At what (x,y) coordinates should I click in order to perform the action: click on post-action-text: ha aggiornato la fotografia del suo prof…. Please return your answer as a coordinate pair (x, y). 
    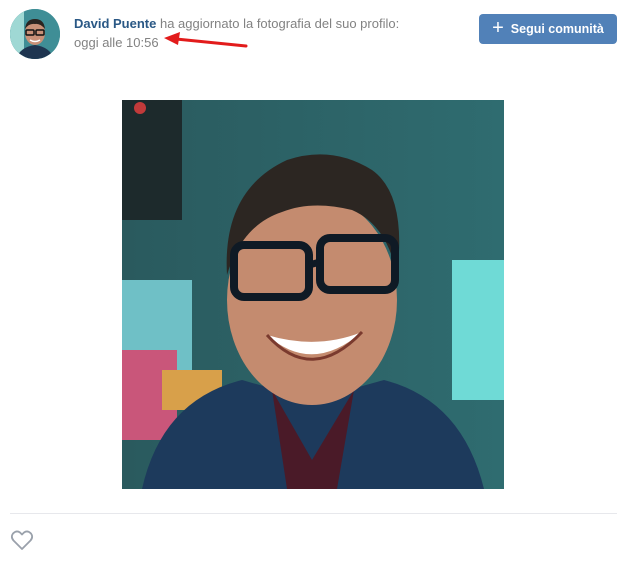
    Looking at the image, I should click on (278, 23).